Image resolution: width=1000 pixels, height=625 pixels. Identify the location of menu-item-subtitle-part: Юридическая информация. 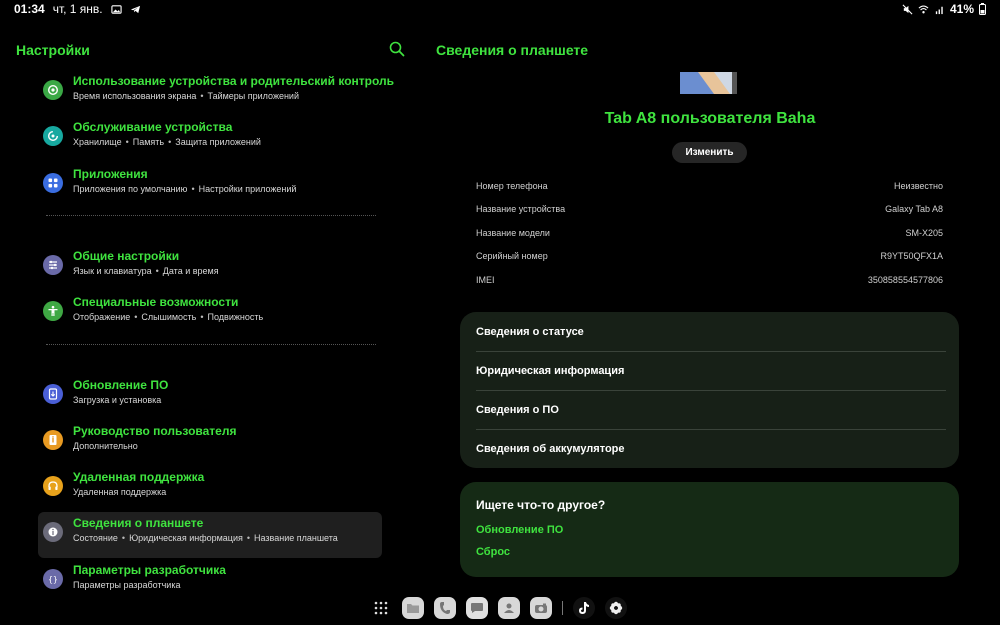
(186, 538).